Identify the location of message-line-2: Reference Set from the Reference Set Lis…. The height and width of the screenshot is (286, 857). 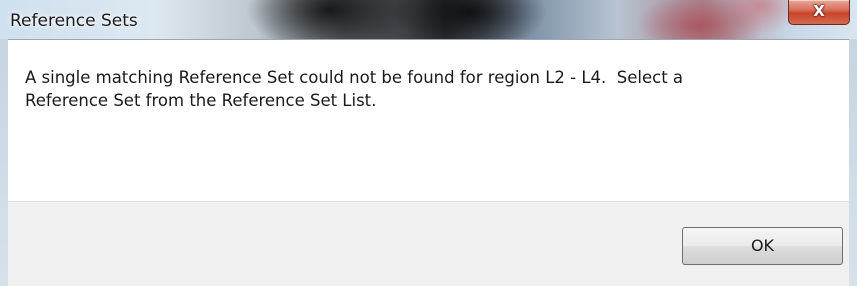
(201, 100).